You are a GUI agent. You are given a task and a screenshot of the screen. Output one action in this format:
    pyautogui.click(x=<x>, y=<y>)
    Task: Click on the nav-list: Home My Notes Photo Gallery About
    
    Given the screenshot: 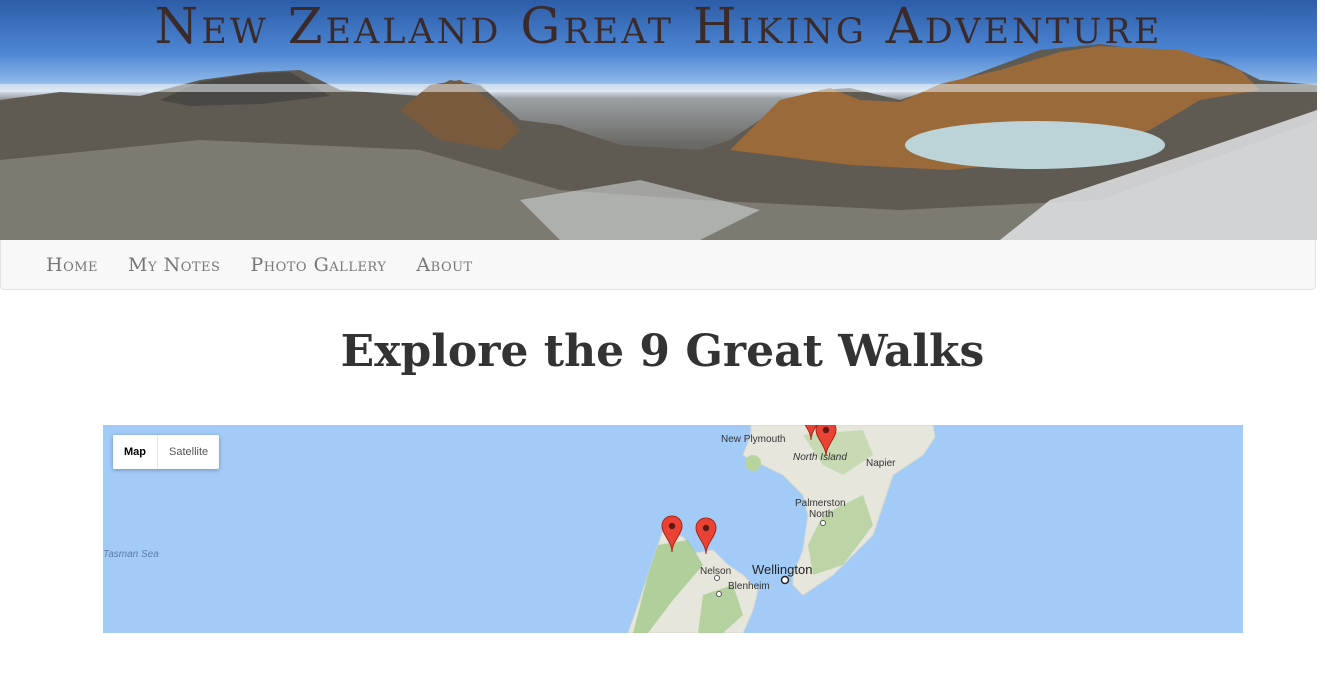 What is the action you would take?
    pyautogui.click(x=658, y=265)
    